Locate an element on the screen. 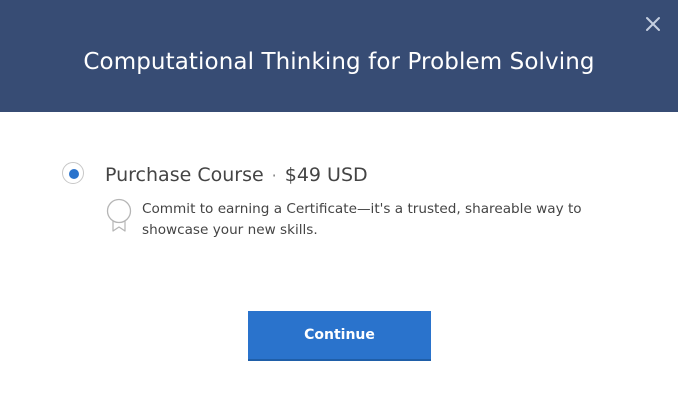 Image resolution: width=678 pixels, height=401 pixels. purchase-course-radio is located at coordinates (73, 173).